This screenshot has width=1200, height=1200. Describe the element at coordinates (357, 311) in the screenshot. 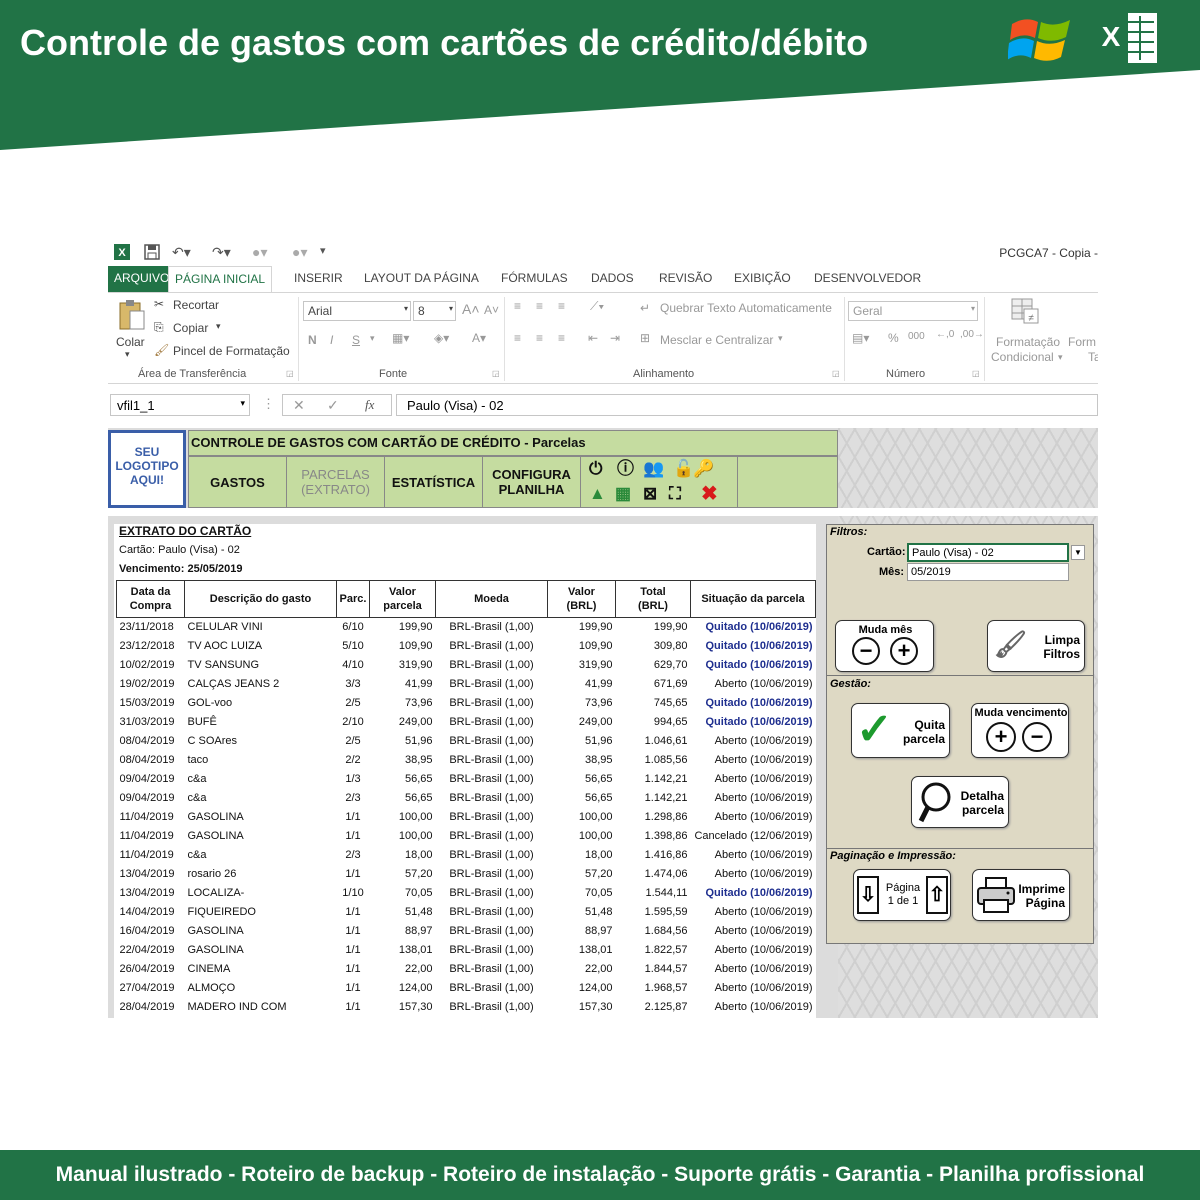

I see `font-name-input: Arial ▾` at that location.